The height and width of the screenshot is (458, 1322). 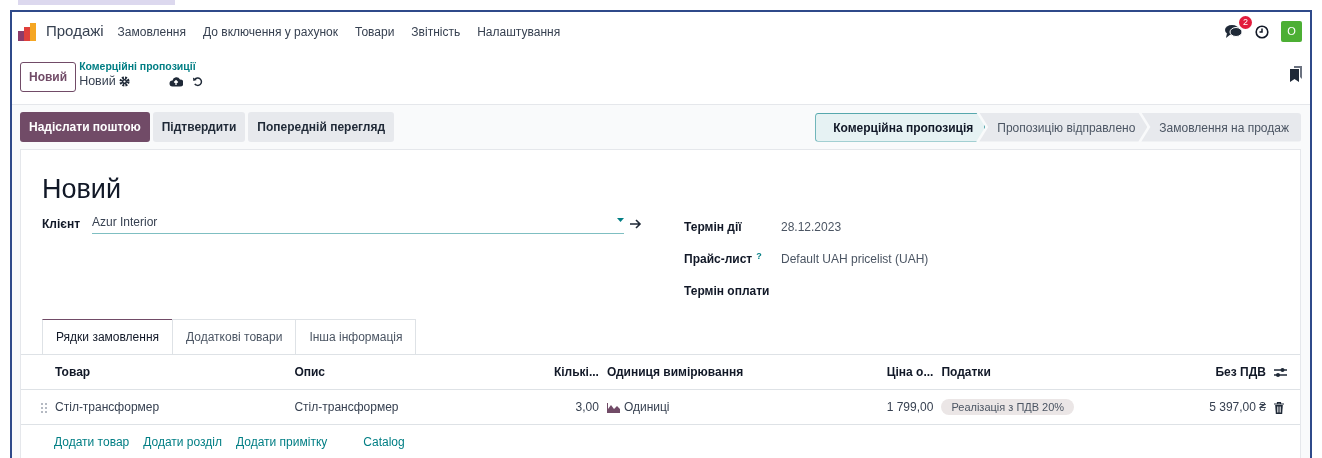 What do you see at coordinates (1063, 127) in the screenshot?
I see `status-stage: Пропозицію відправлено` at bounding box center [1063, 127].